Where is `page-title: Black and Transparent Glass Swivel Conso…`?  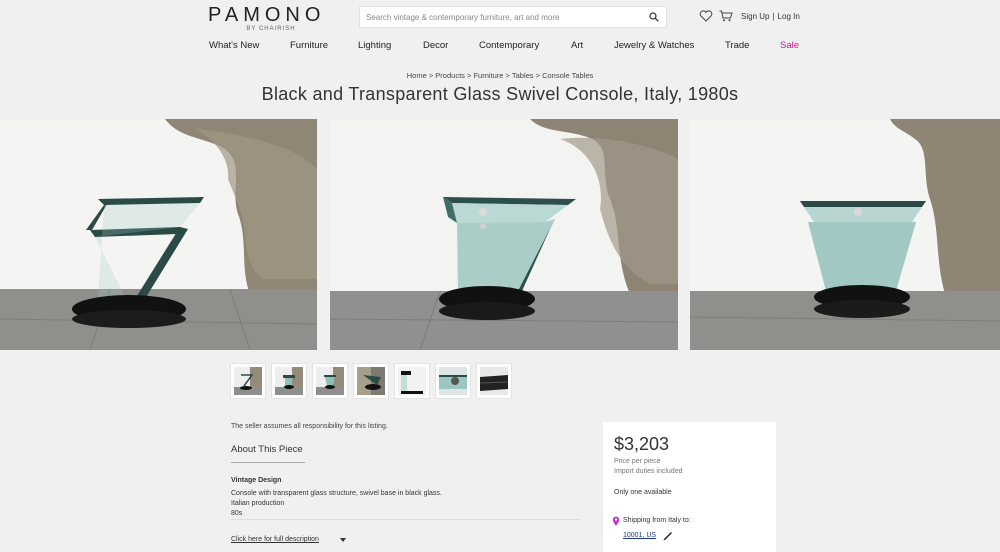 page-title: Black and Transparent Glass Swivel Conso… is located at coordinates (500, 94).